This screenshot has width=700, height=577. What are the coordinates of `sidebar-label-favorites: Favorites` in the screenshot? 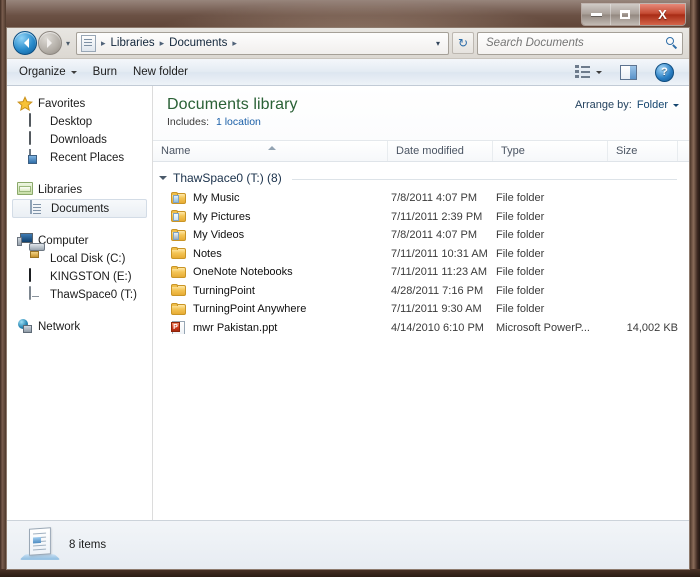 It's located at (62, 104).